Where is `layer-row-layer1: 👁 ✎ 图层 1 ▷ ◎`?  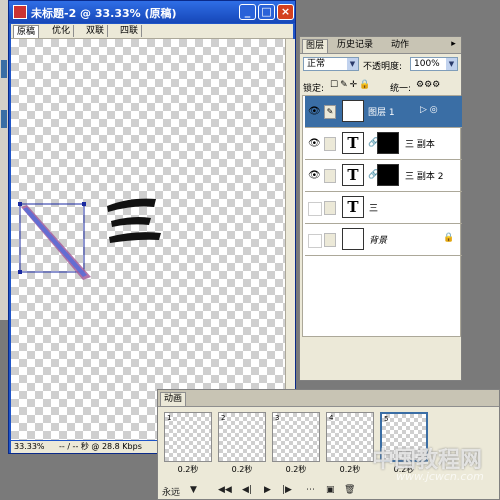 layer-row-layer1: 👁 ✎ 图层 1 ▷ ◎ is located at coordinates (383, 112).